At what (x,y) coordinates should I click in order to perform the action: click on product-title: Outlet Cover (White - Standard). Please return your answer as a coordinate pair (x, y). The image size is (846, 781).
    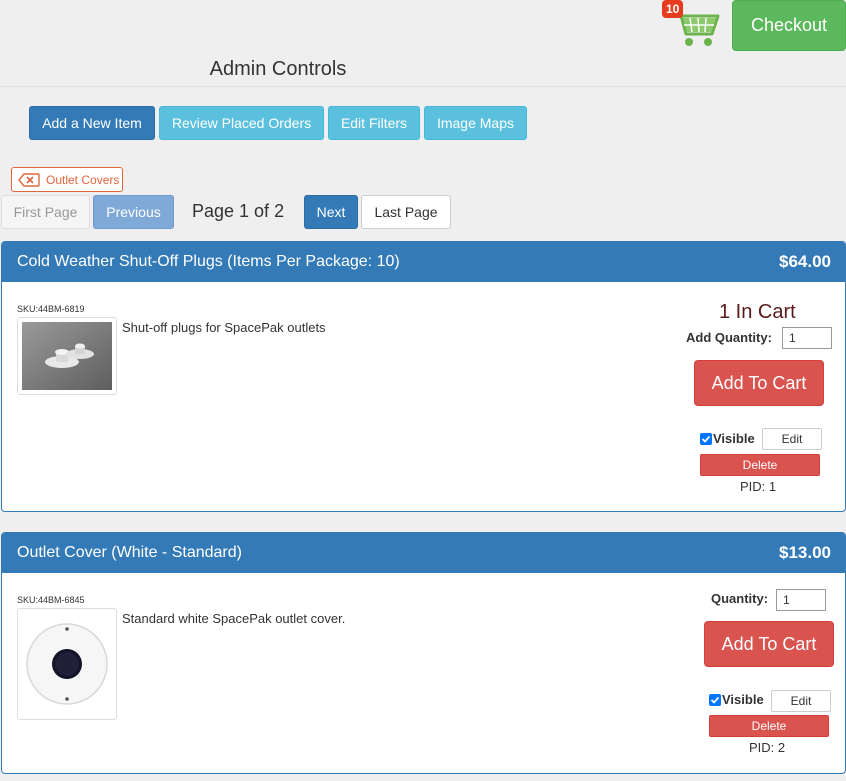
    Looking at the image, I should click on (129, 552).